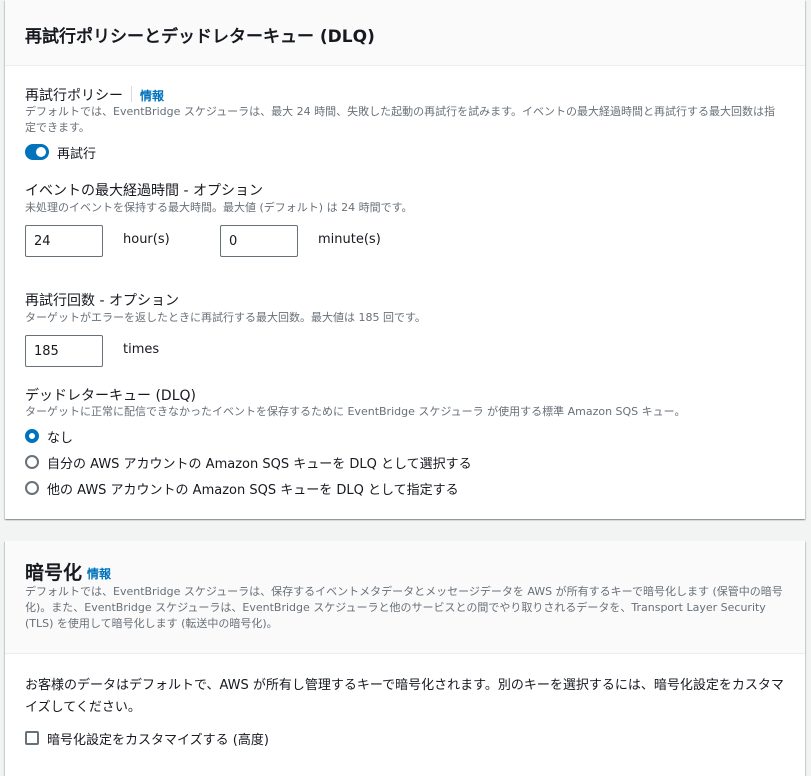 This screenshot has width=811, height=776. What do you see at coordinates (200, 37) in the screenshot?
I see `retry-dlq-title: 再試行ポリシーとデッドレターキュー (DLQ)` at bounding box center [200, 37].